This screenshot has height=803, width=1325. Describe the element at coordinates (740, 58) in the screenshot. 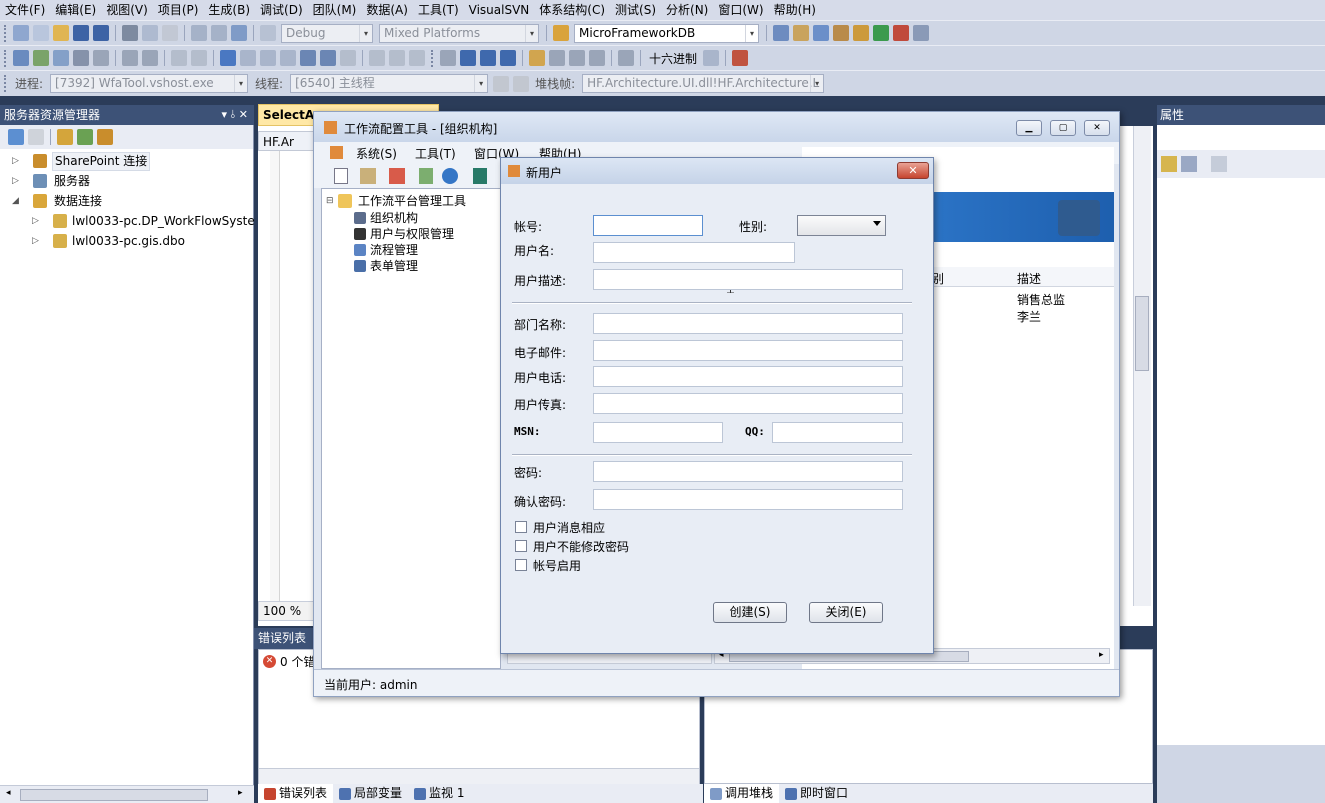

I see `breakpoints-icon` at that location.